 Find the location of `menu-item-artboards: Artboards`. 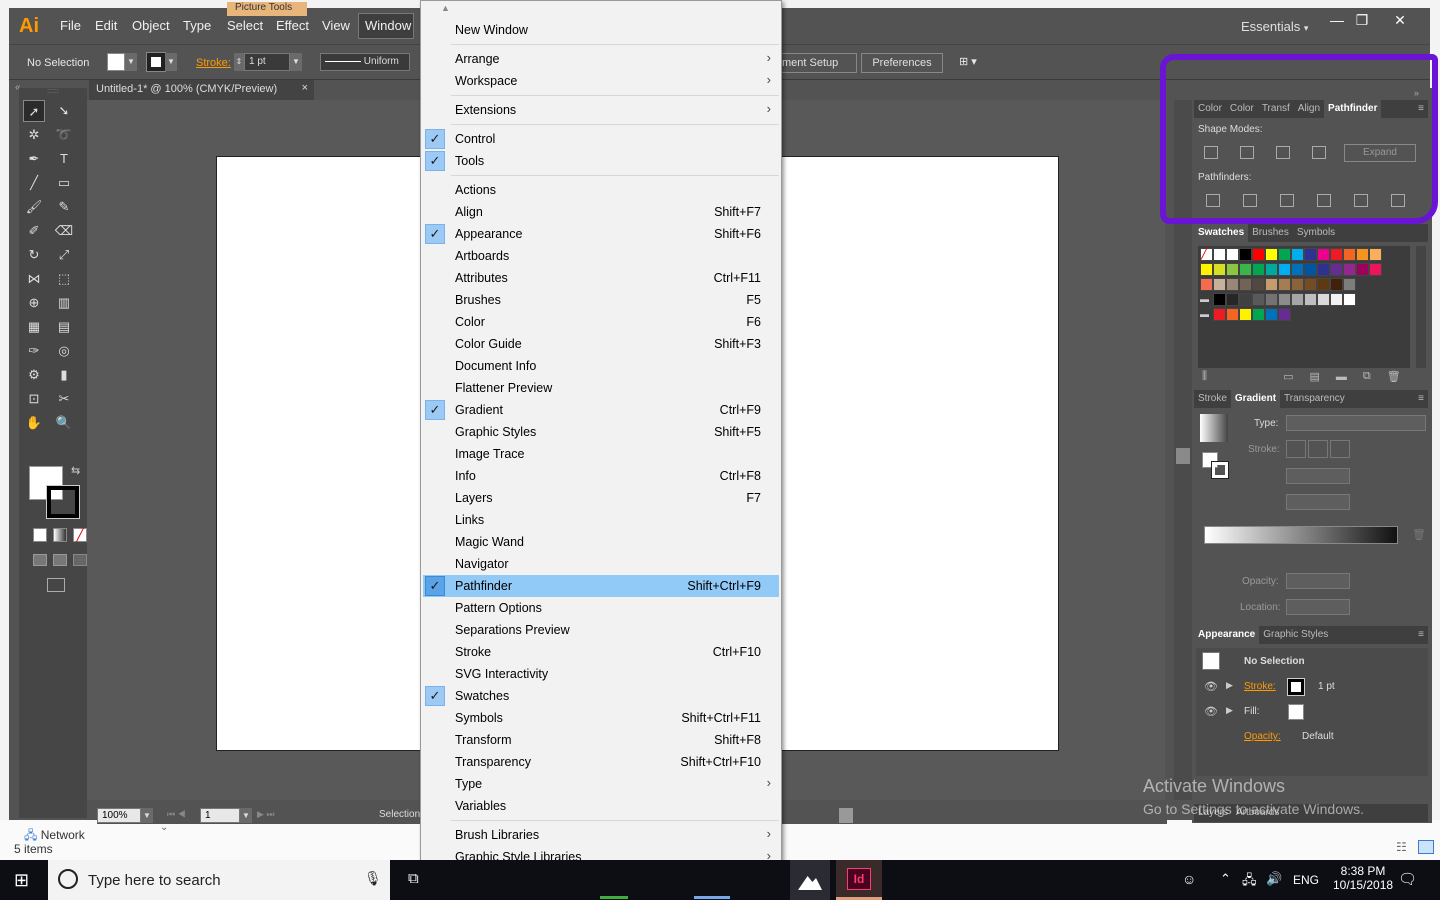

menu-item-artboards: Artboards is located at coordinates (601, 256).